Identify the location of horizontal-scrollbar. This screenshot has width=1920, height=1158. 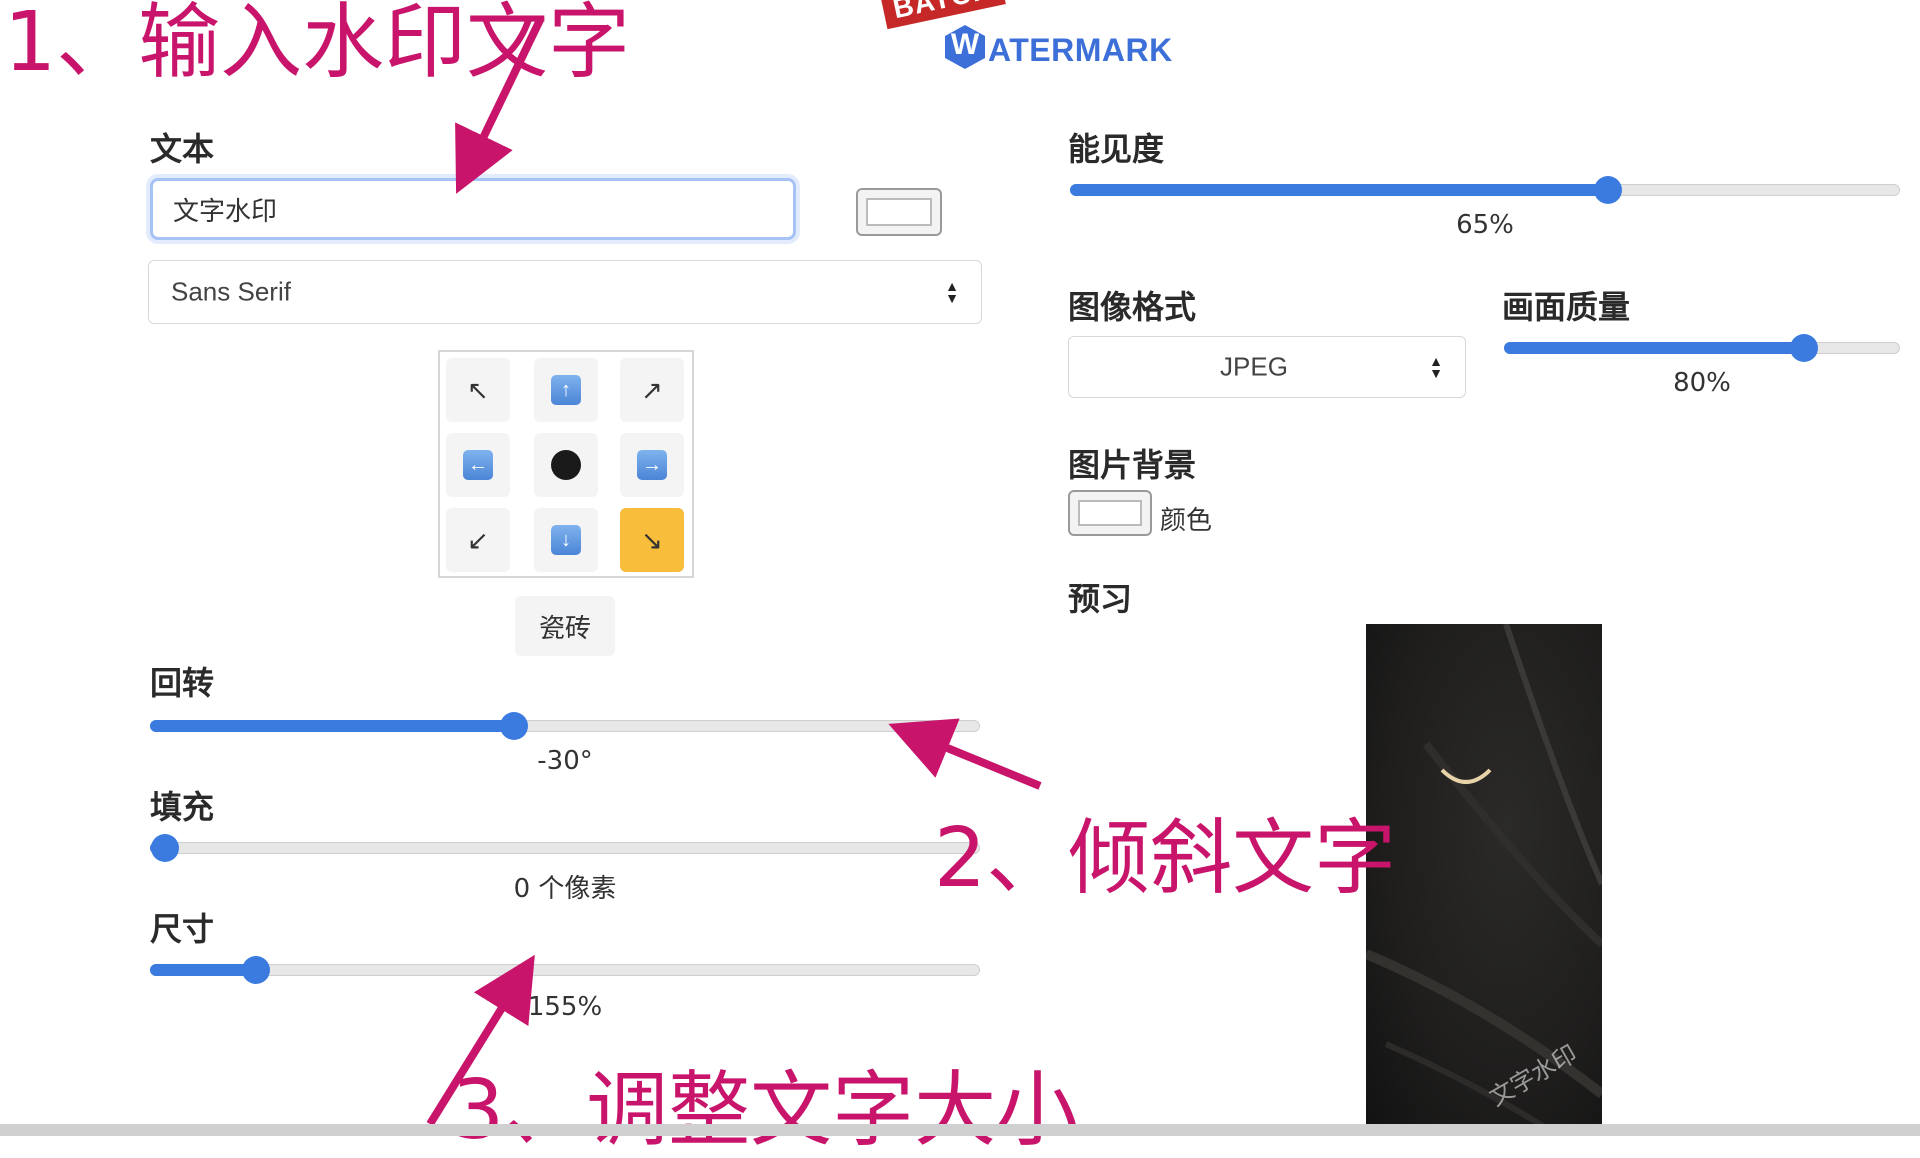
(960, 1130).